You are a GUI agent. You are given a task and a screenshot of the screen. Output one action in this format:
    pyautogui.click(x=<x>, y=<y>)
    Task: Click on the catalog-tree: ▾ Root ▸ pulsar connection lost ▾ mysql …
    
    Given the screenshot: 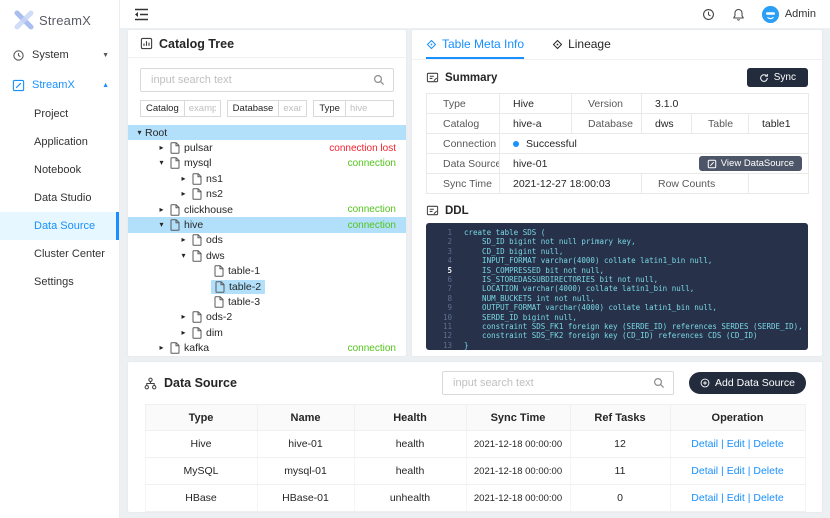 What is the action you would take?
    pyautogui.click(x=267, y=240)
    